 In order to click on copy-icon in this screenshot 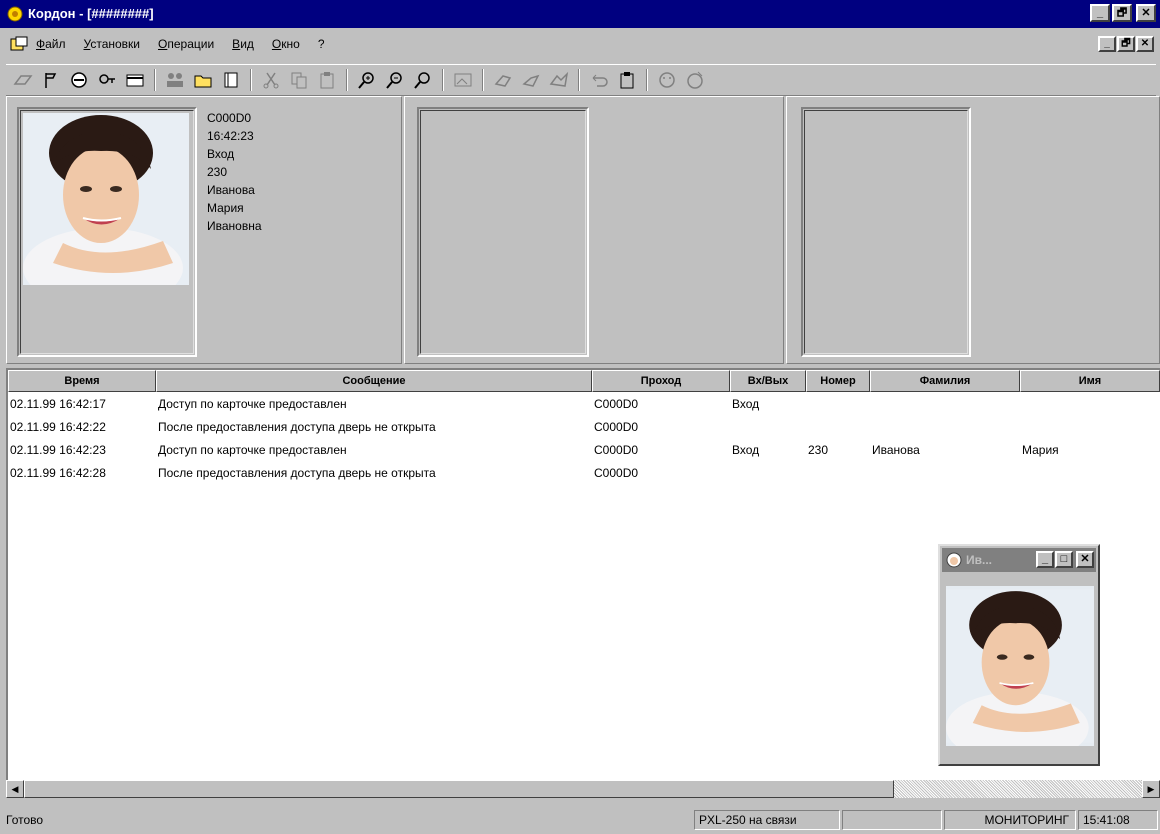, I will do `click(299, 80)`.